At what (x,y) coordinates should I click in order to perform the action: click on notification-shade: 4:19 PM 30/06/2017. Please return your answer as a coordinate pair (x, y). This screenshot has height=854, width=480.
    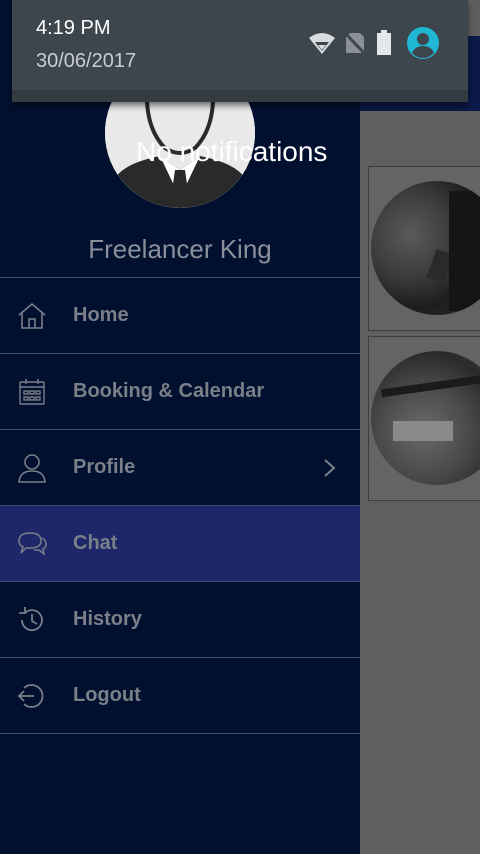
    Looking at the image, I should click on (240, 51).